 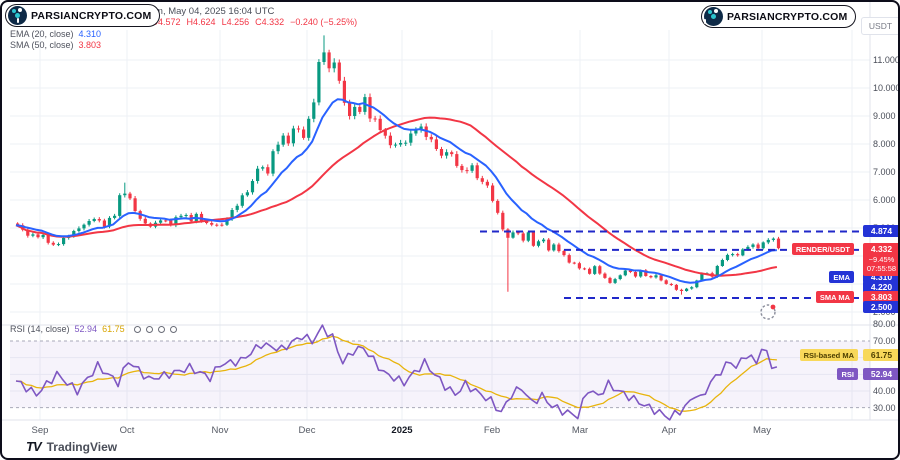 I want to click on price-tick-label: 8.000, so click(x=884, y=144).